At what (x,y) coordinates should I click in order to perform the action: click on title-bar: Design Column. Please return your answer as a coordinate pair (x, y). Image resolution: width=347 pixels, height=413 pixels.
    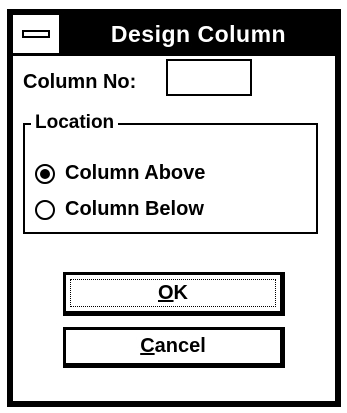
    Looking at the image, I should click on (174, 35).